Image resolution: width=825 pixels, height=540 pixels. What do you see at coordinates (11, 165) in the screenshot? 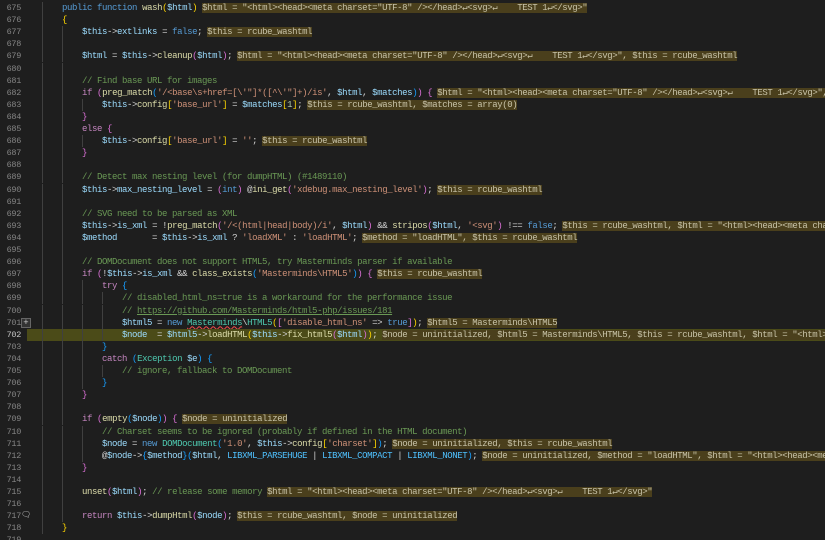
I see `line-number: 688` at bounding box center [11, 165].